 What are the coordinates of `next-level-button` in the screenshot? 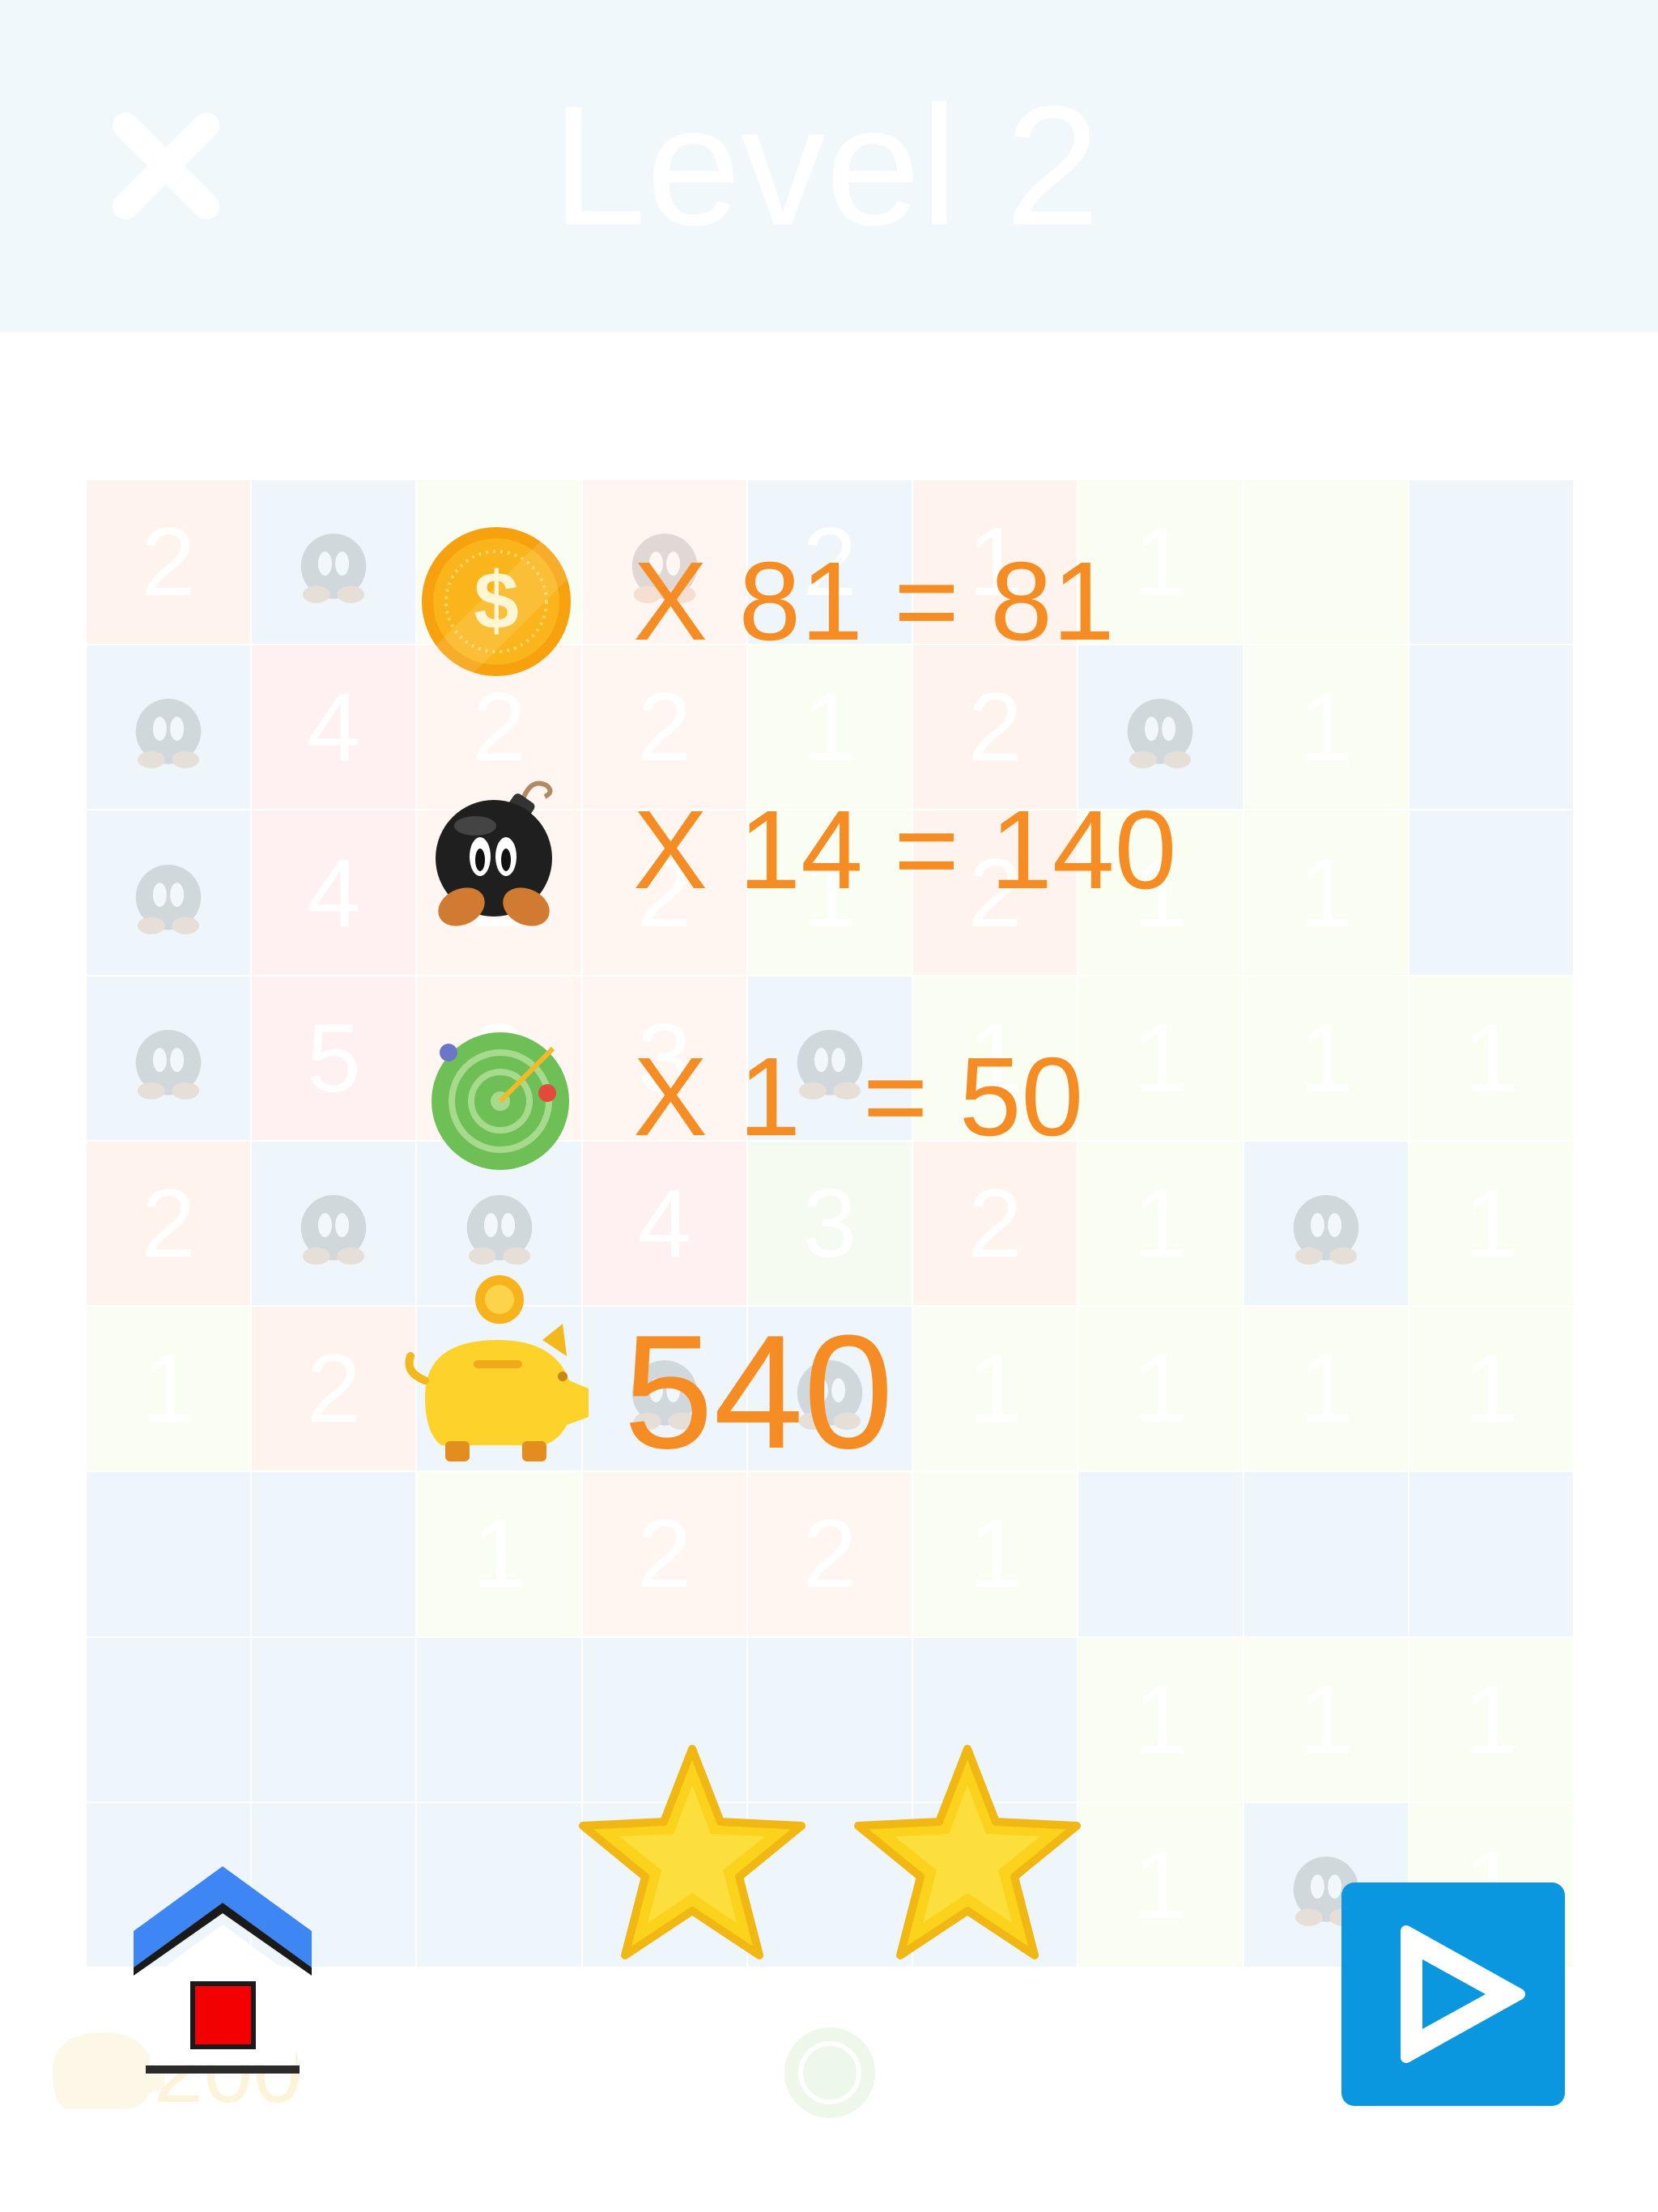 It's located at (1453, 1994).